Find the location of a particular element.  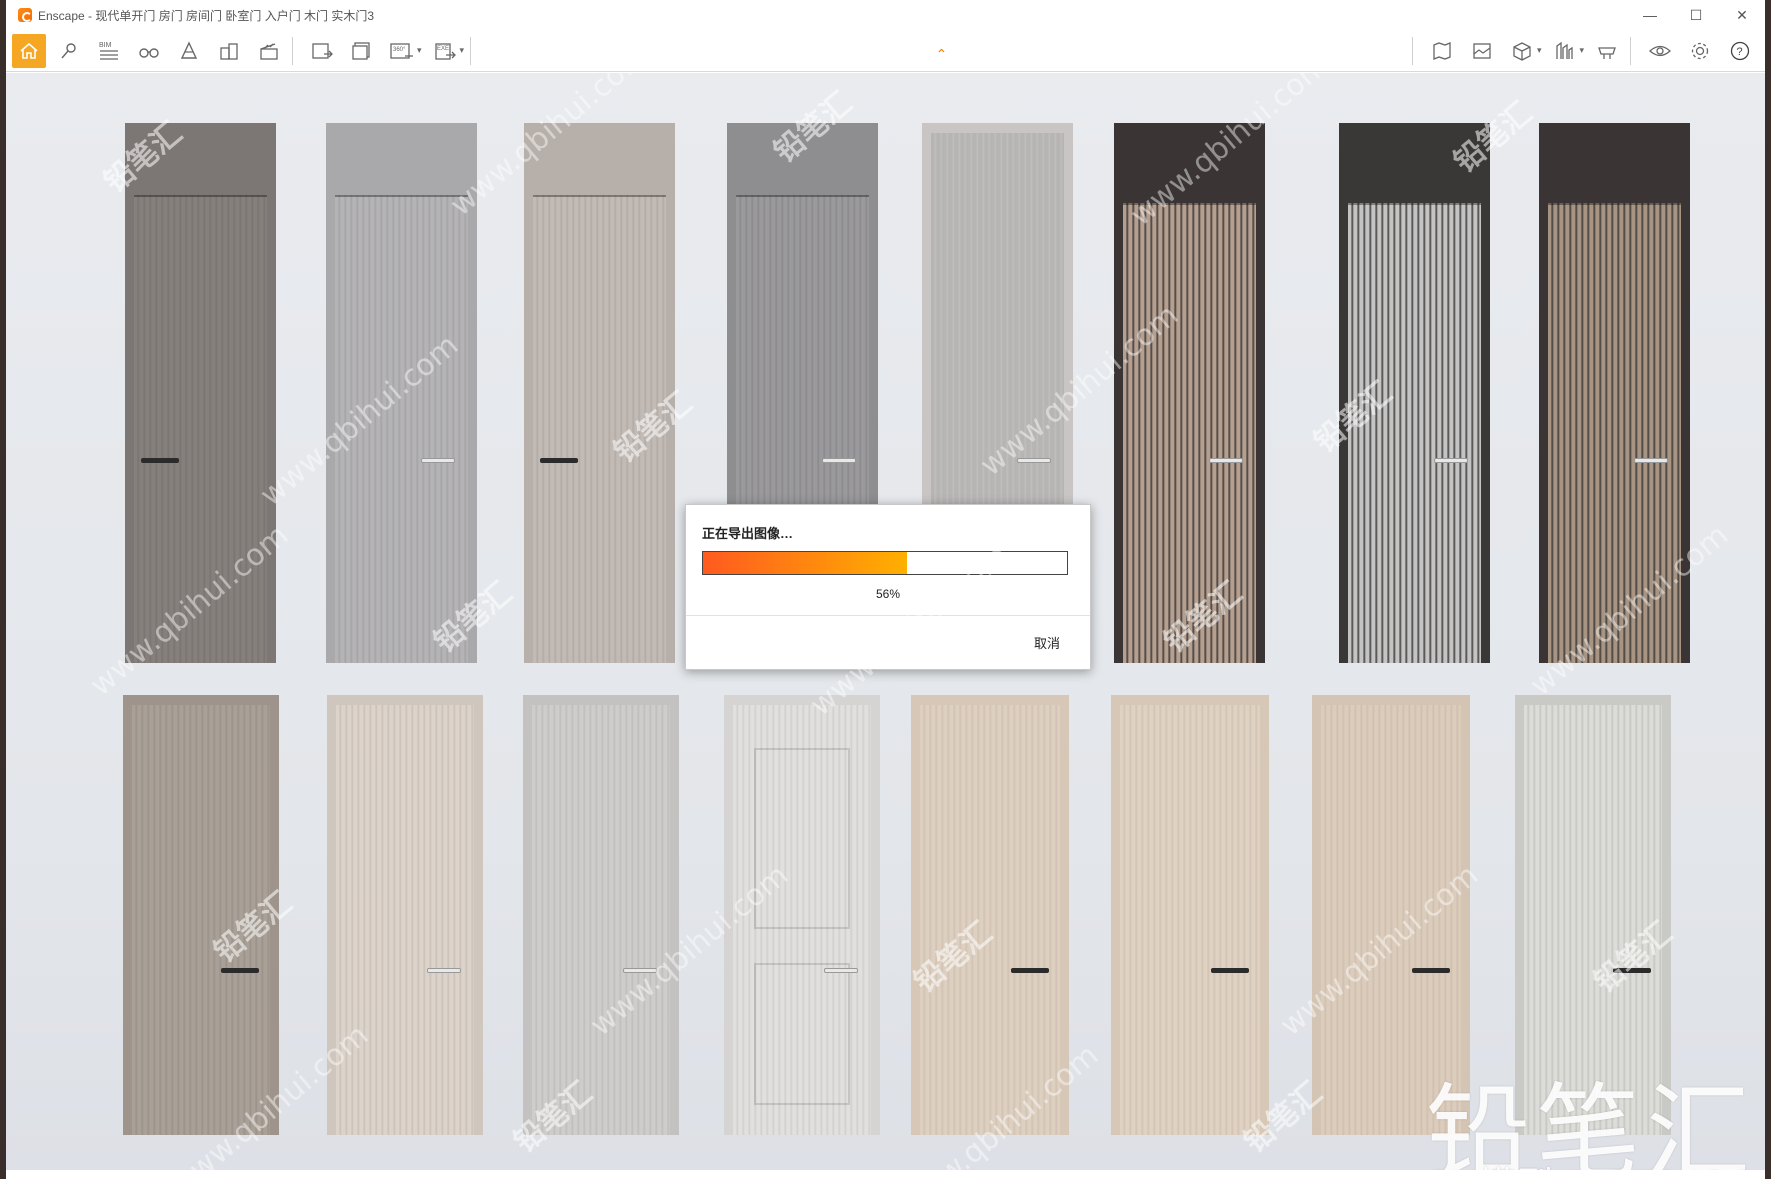

panorama-dropdown-chevron-down-icon: ▾ is located at coordinates (419, 50).